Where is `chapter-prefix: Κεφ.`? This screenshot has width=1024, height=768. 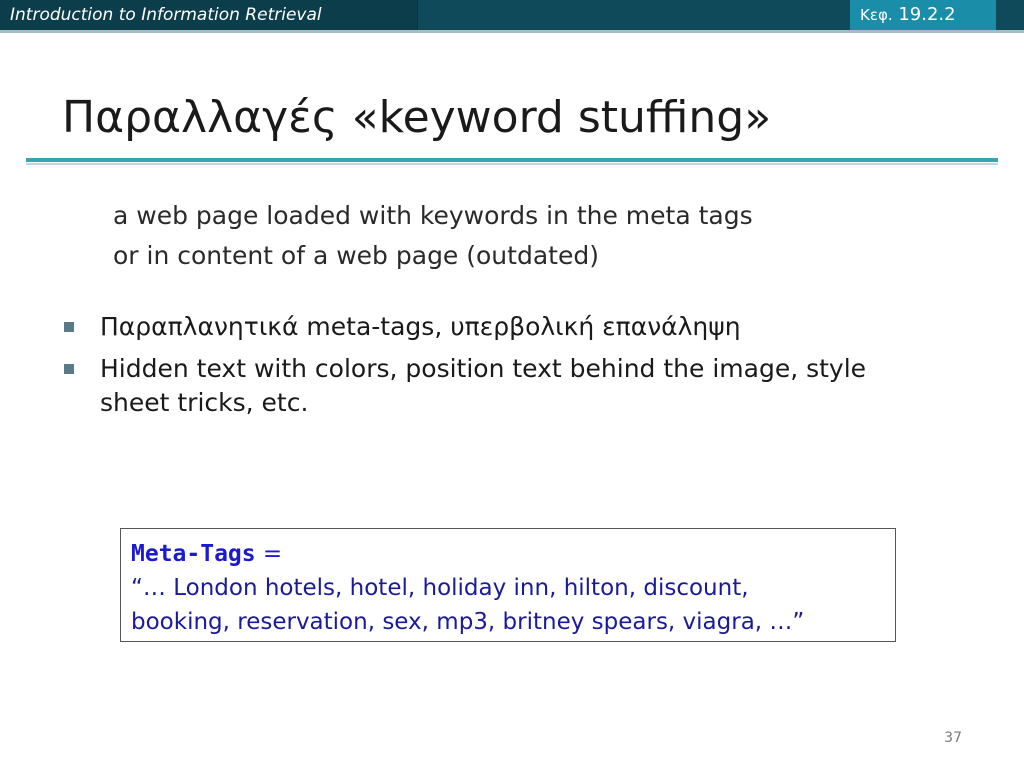
chapter-prefix: Κεφ. is located at coordinates (876, 15).